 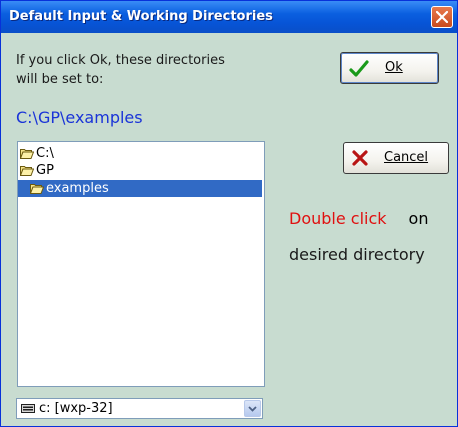 I want to click on chevron-down-icon, so click(x=252, y=409).